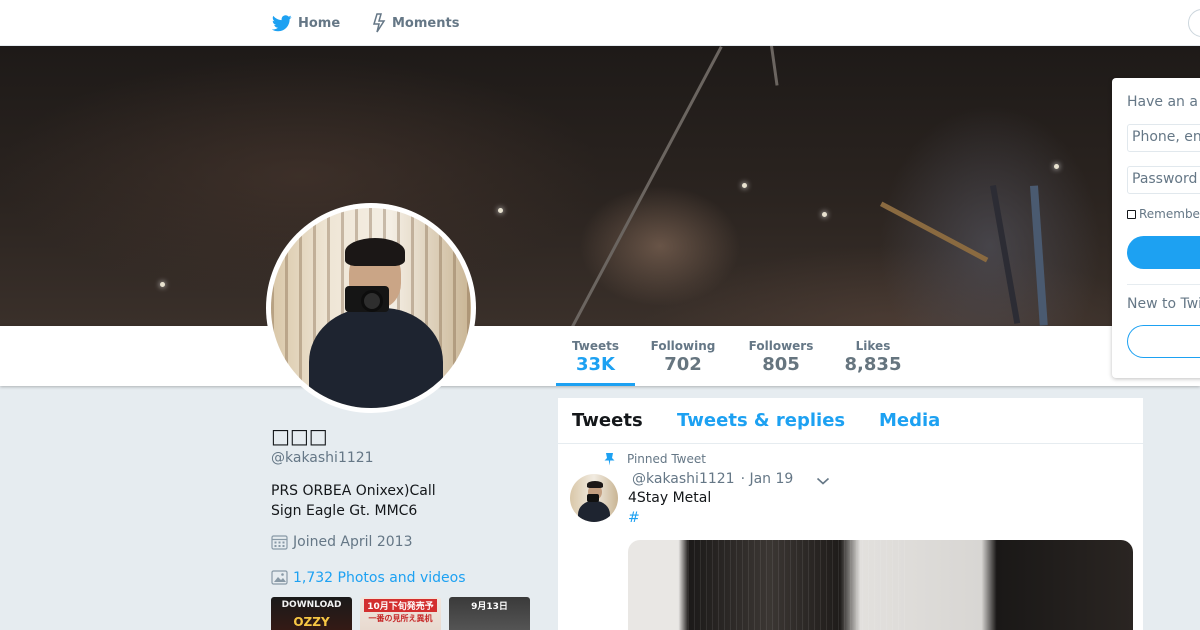 This screenshot has width=1200, height=630. Describe the element at coordinates (311, 613) in the screenshot. I see `photo-thumbnail: DOWNLOAD OZZY` at that location.